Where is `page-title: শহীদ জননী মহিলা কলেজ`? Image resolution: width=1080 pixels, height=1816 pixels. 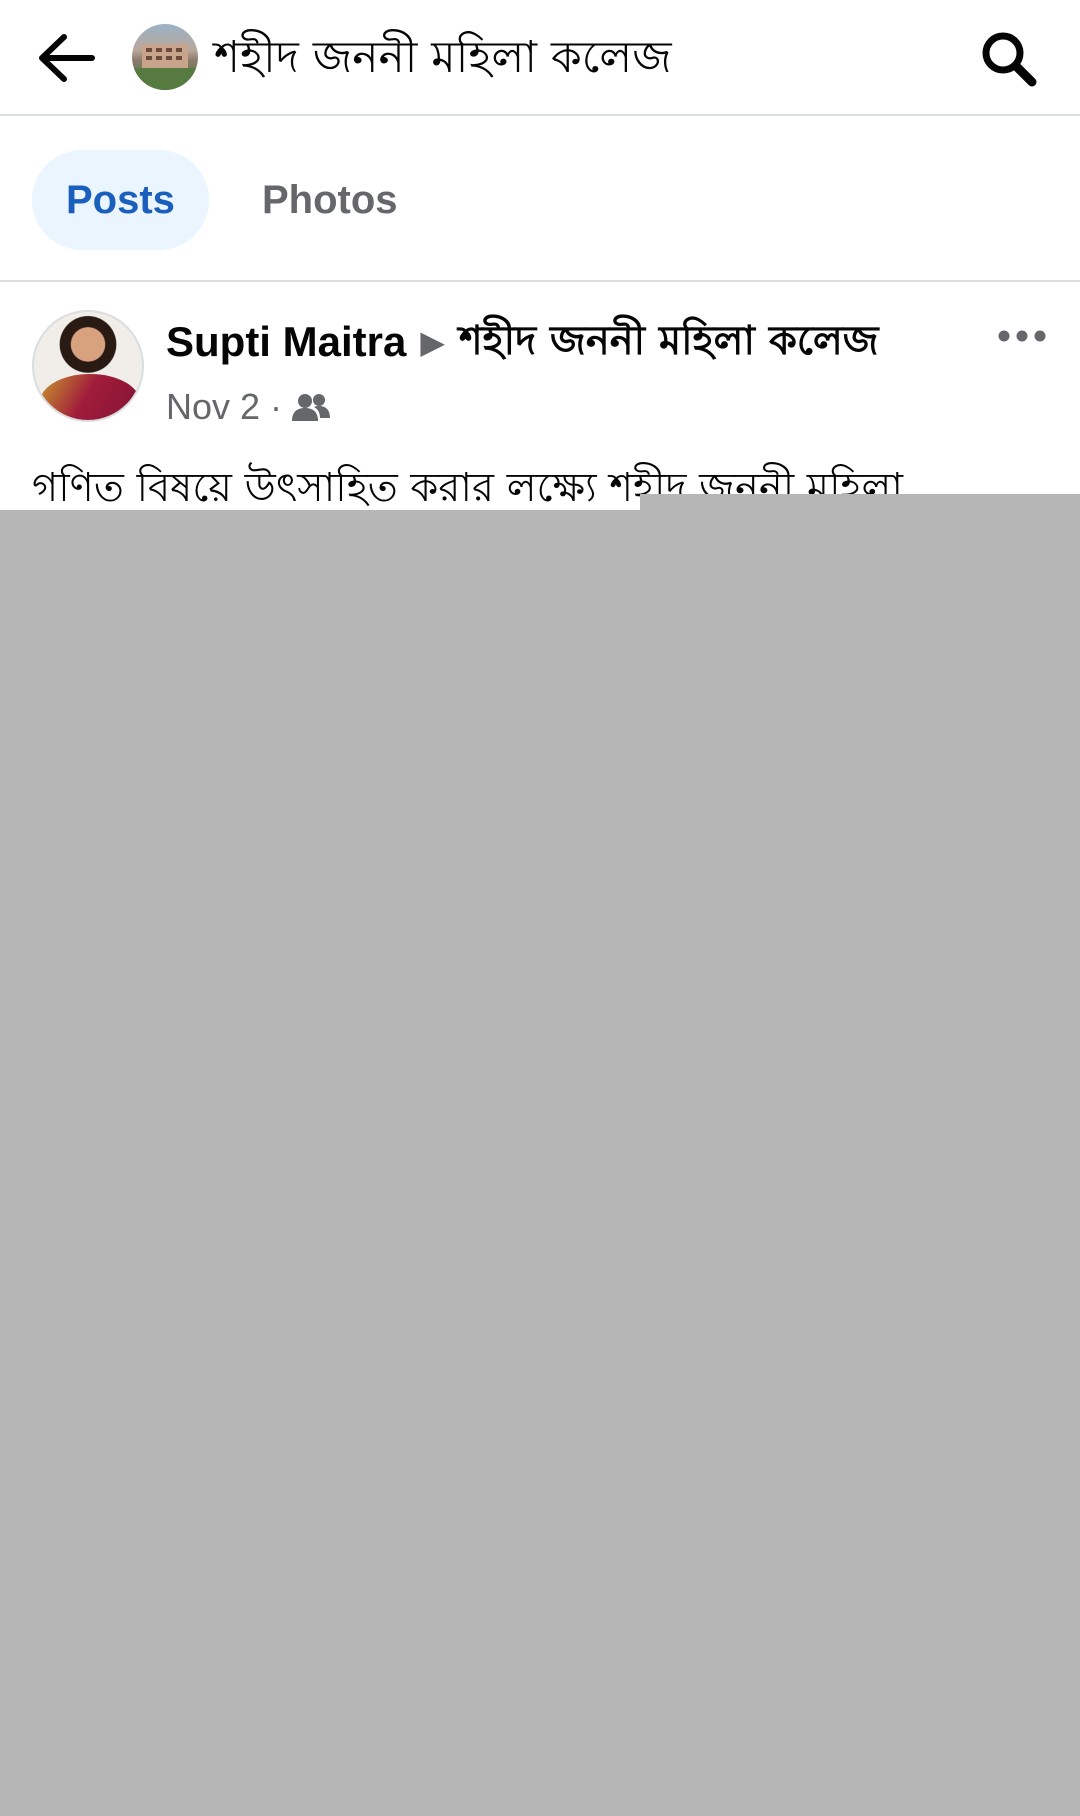
page-title: শহীদ জননী মহিলা কলেজ is located at coordinates (443, 57).